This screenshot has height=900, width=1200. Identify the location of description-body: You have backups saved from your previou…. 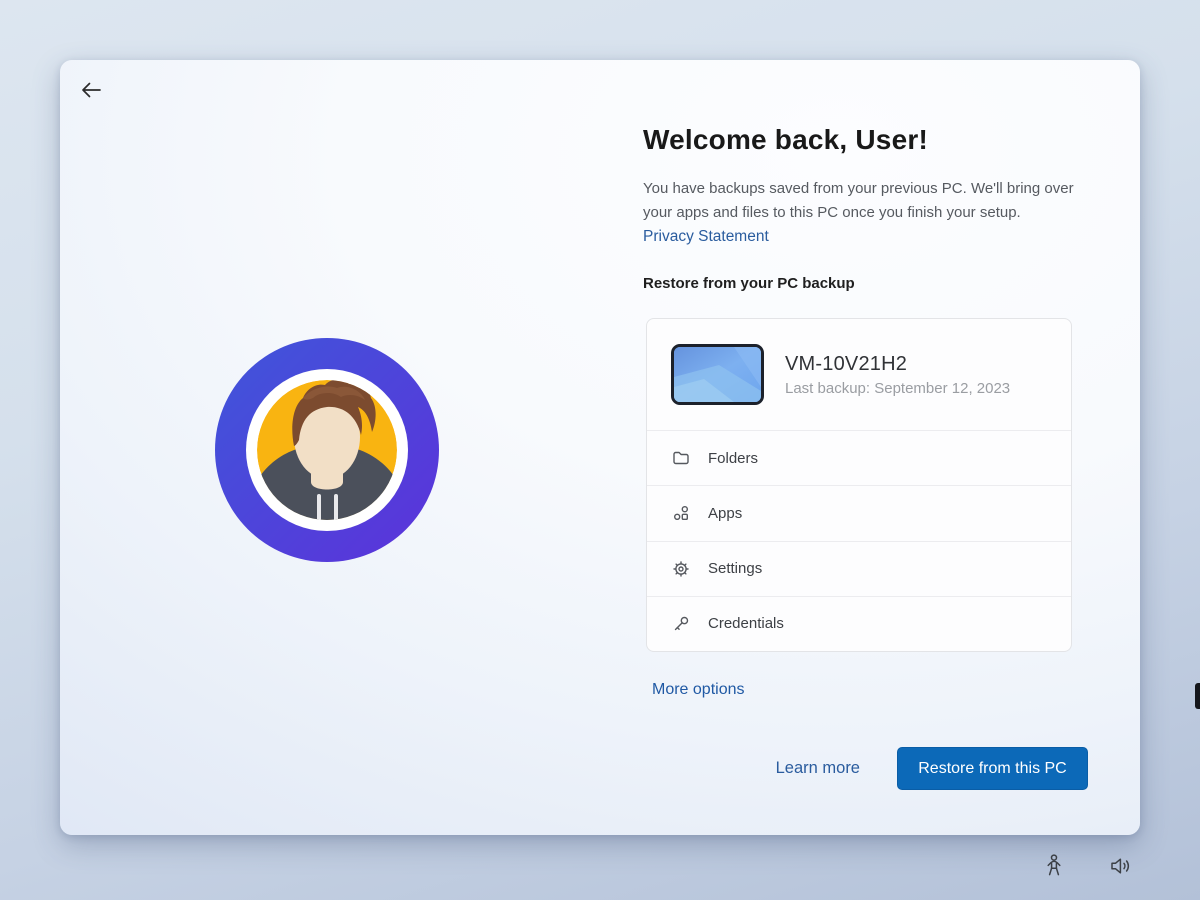
(858, 200).